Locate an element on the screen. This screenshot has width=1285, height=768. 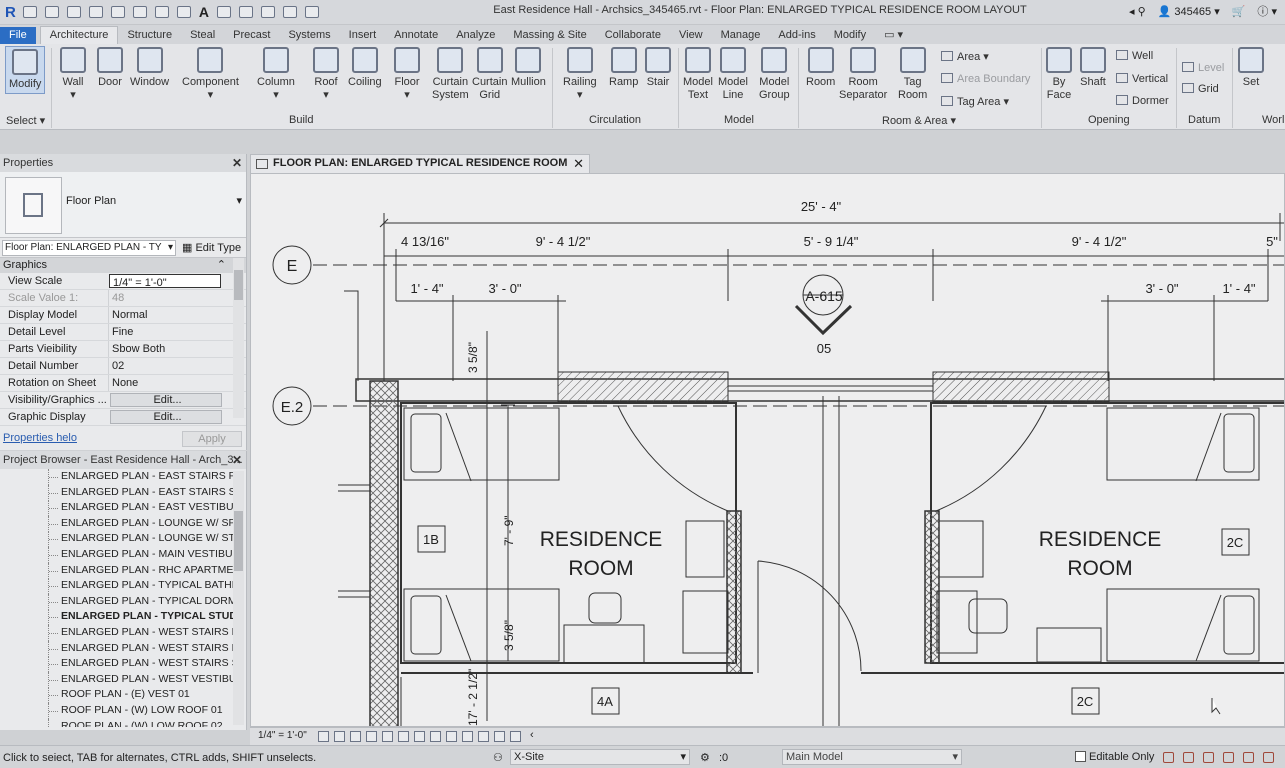
ribbon-toggle-icon: ▭ ▾ is located at coordinates (893, 35).